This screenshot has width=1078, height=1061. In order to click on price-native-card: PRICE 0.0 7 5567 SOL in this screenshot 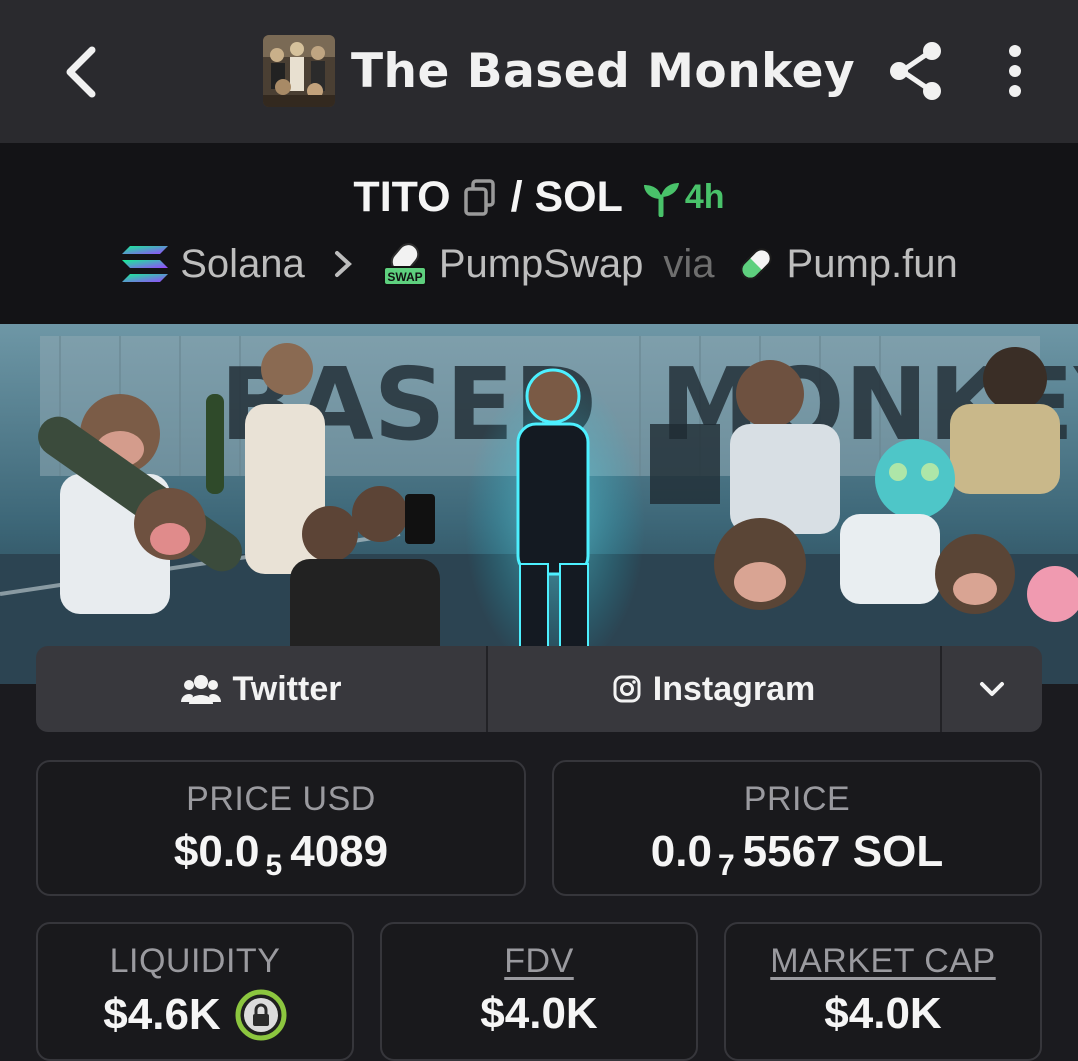, I will do `click(797, 828)`.